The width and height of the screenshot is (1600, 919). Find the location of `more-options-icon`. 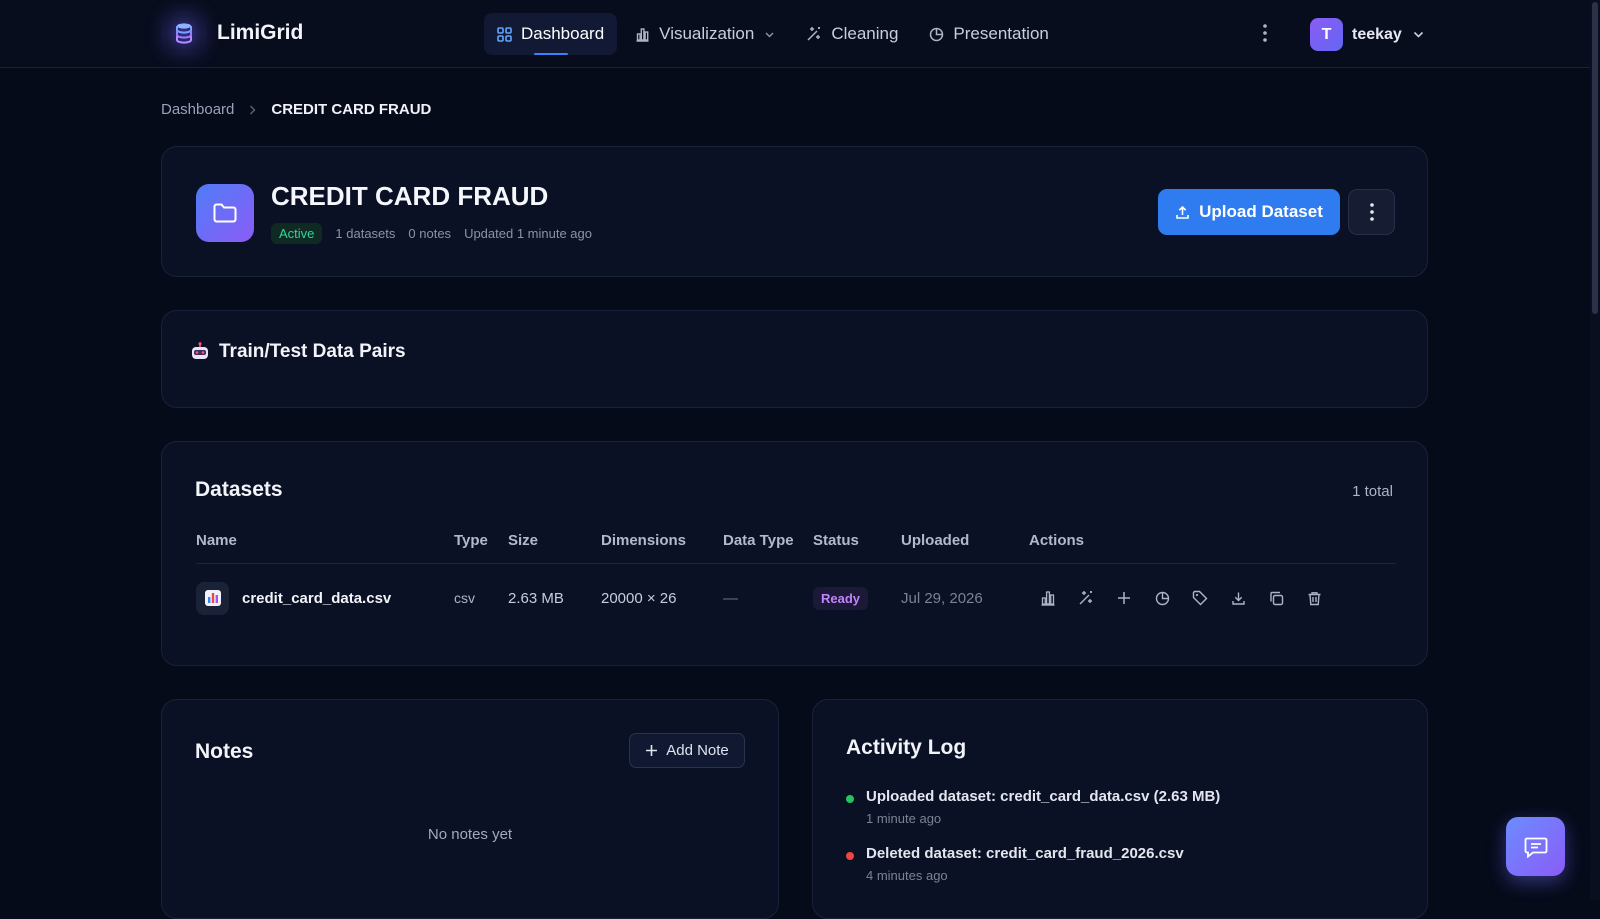

more-options-icon is located at coordinates (1265, 35).